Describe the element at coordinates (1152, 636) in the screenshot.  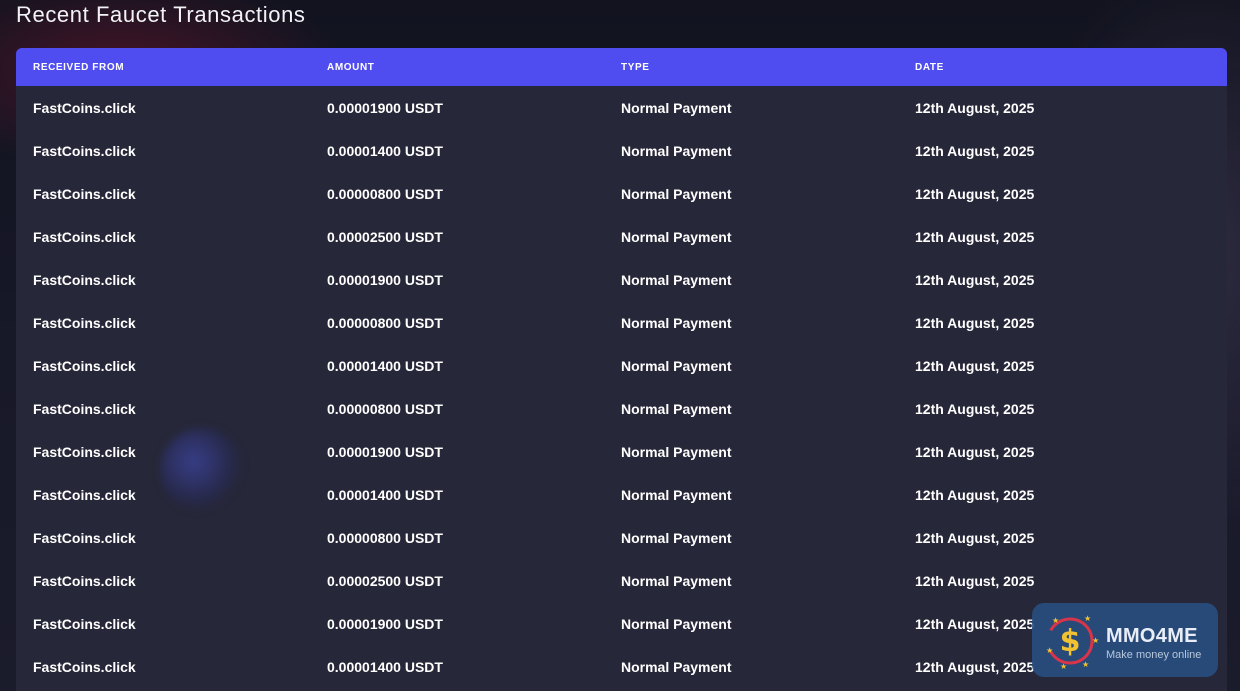
I see `watermark-name: MMO4ME` at that location.